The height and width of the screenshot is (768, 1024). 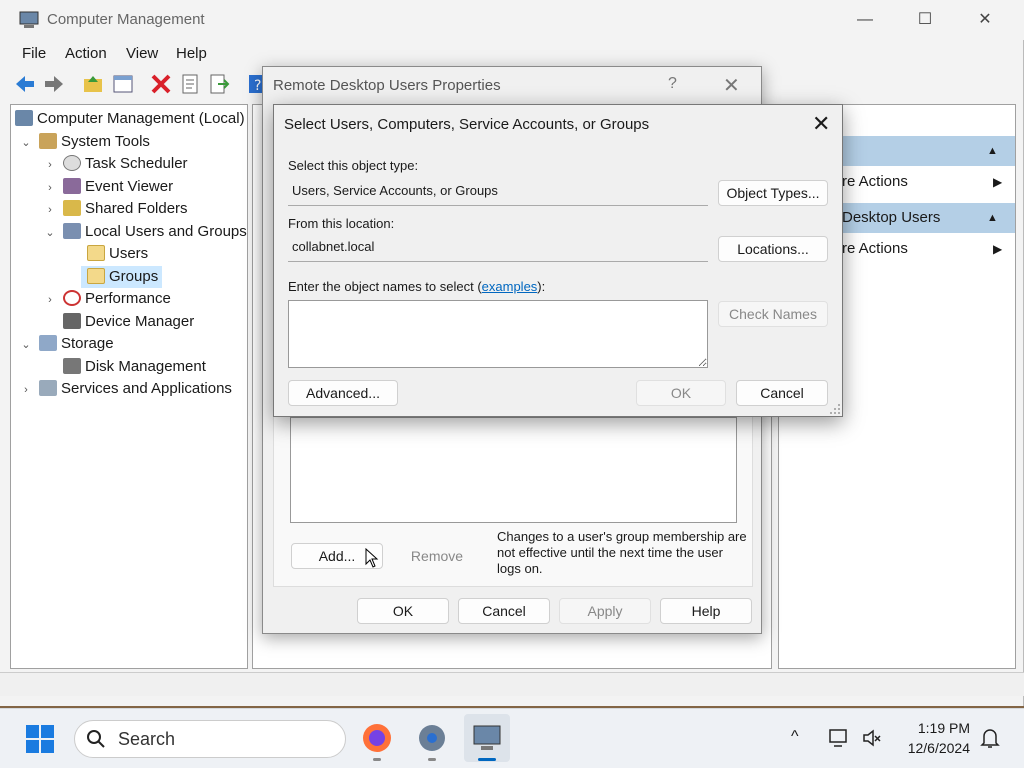 What do you see at coordinates (706, 611) in the screenshot?
I see `help-button: Help` at bounding box center [706, 611].